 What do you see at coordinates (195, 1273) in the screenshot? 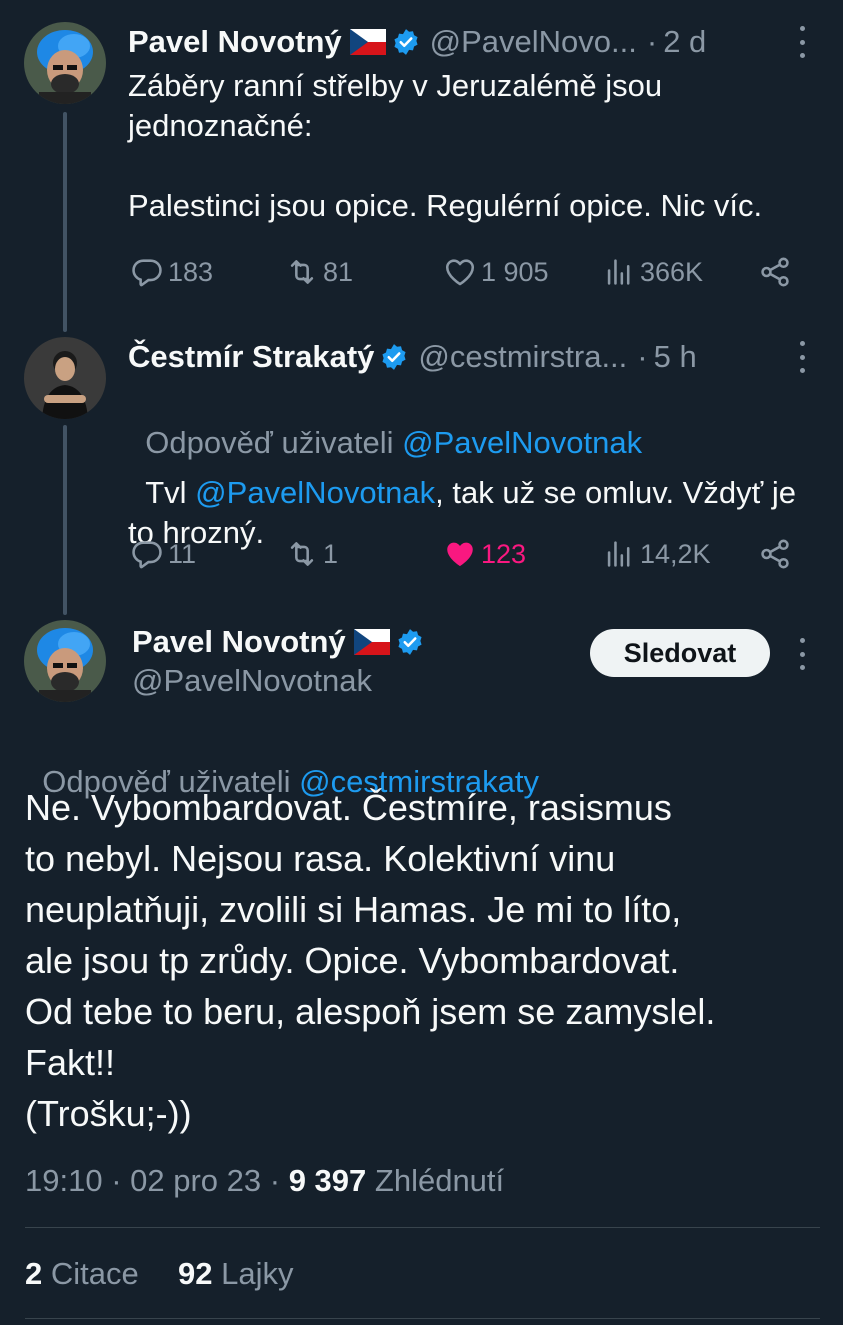
I see `likes-count: 92` at bounding box center [195, 1273].